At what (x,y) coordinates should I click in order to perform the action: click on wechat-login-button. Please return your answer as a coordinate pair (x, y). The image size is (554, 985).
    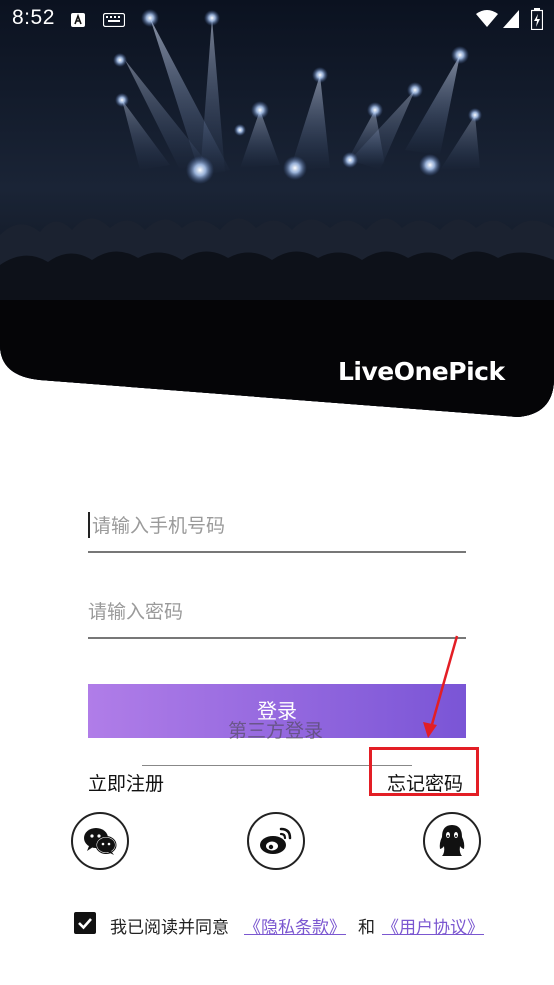
    Looking at the image, I should click on (100, 841).